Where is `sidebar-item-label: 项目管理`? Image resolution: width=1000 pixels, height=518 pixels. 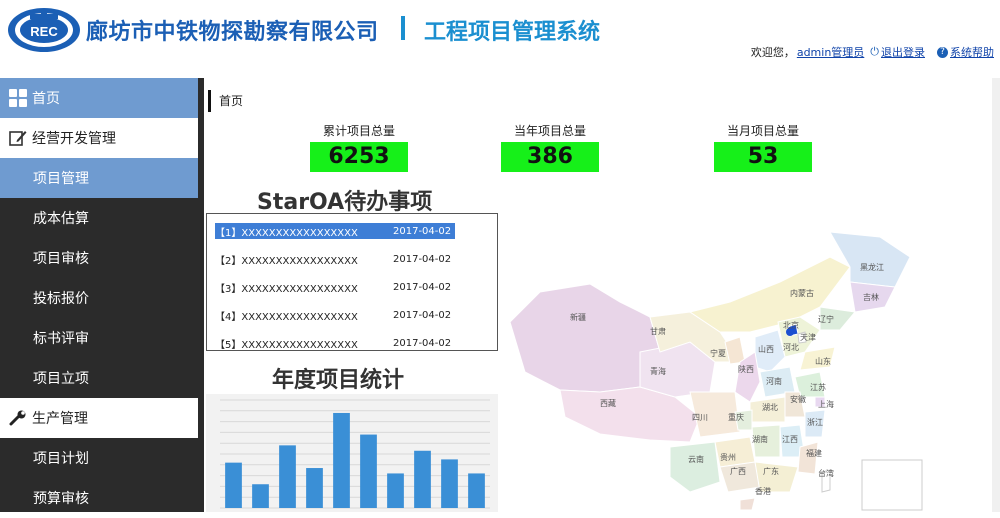 sidebar-item-label: 项目管理 is located at coordinates (61, 179).